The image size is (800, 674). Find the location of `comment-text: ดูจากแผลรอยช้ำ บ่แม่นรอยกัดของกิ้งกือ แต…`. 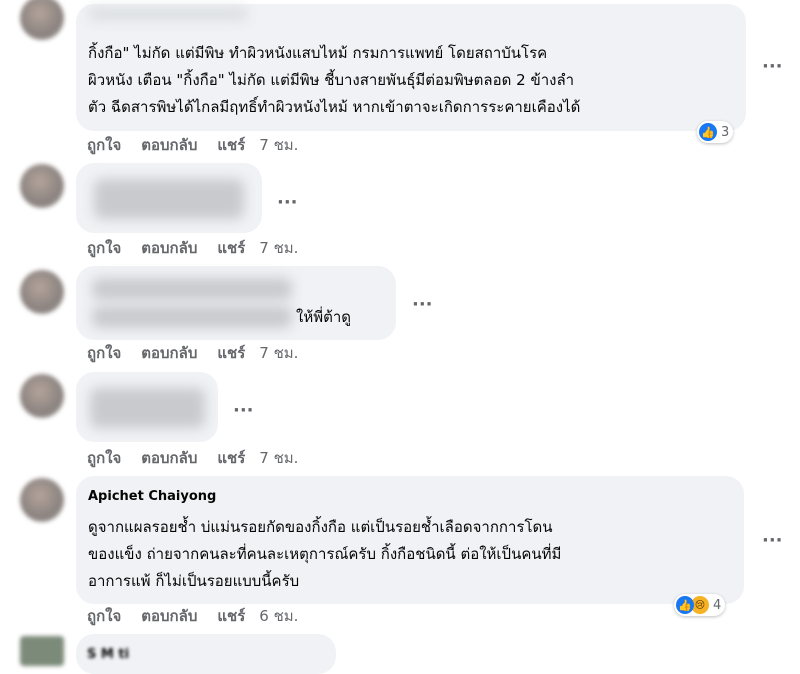

comment-text: ดูจากแผลรอยช้ำ บ่แม่นรอยกัดของกิ้งกือ แต… is located at coordinates (325, 554).